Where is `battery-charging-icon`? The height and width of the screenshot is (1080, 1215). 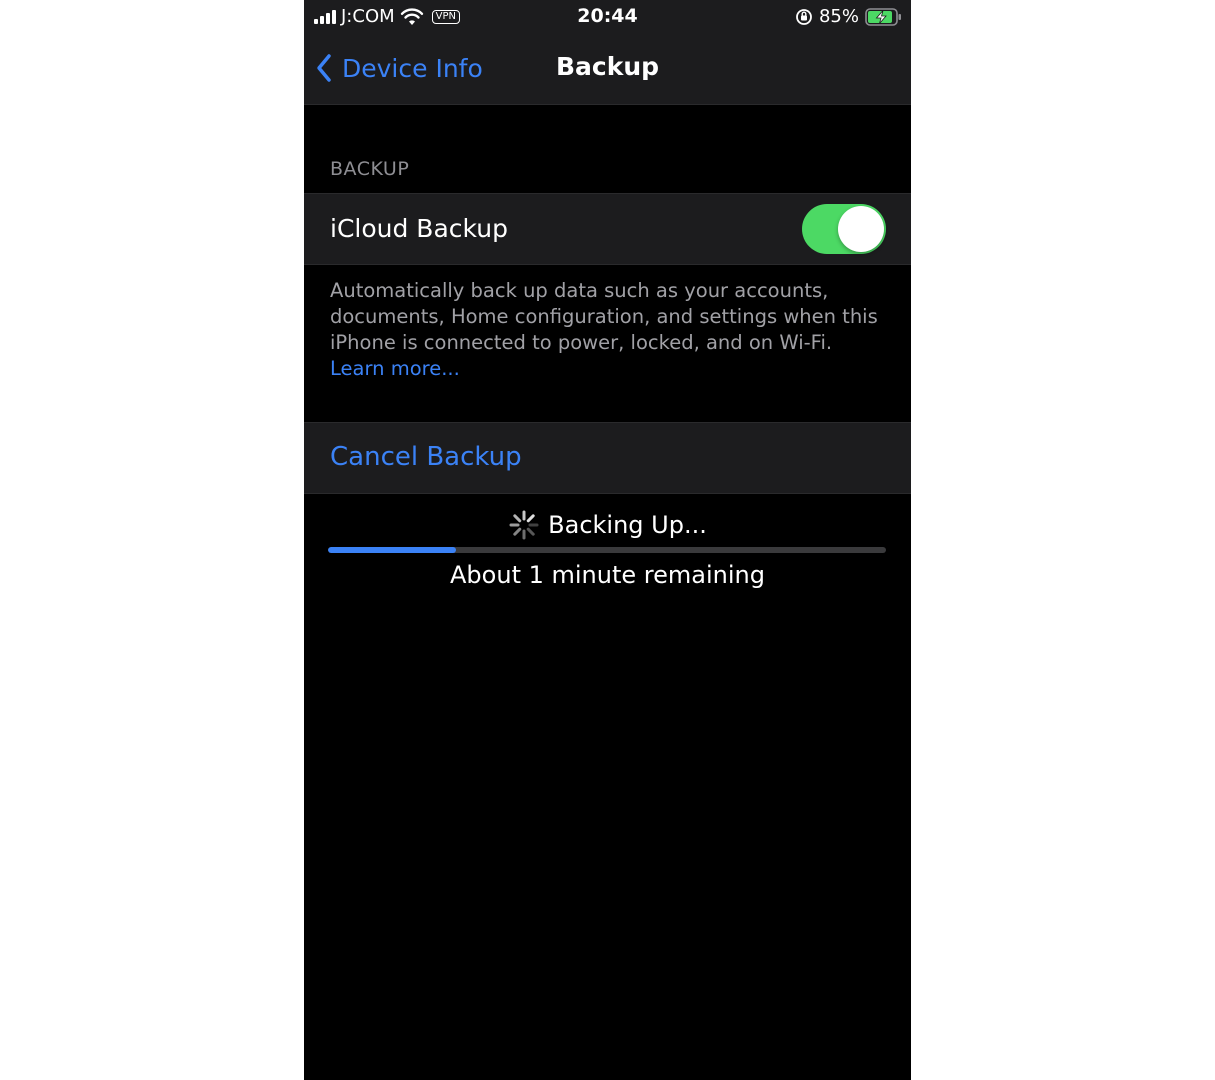 battery-charging-icon is located at coordinates (883, 16).